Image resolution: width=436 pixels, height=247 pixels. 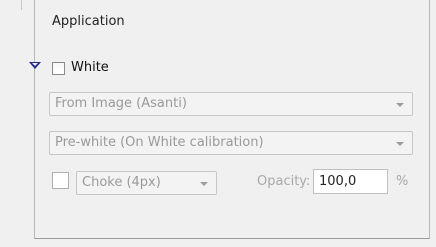 I want to click on white-label: White, so click(x=90, y=67).